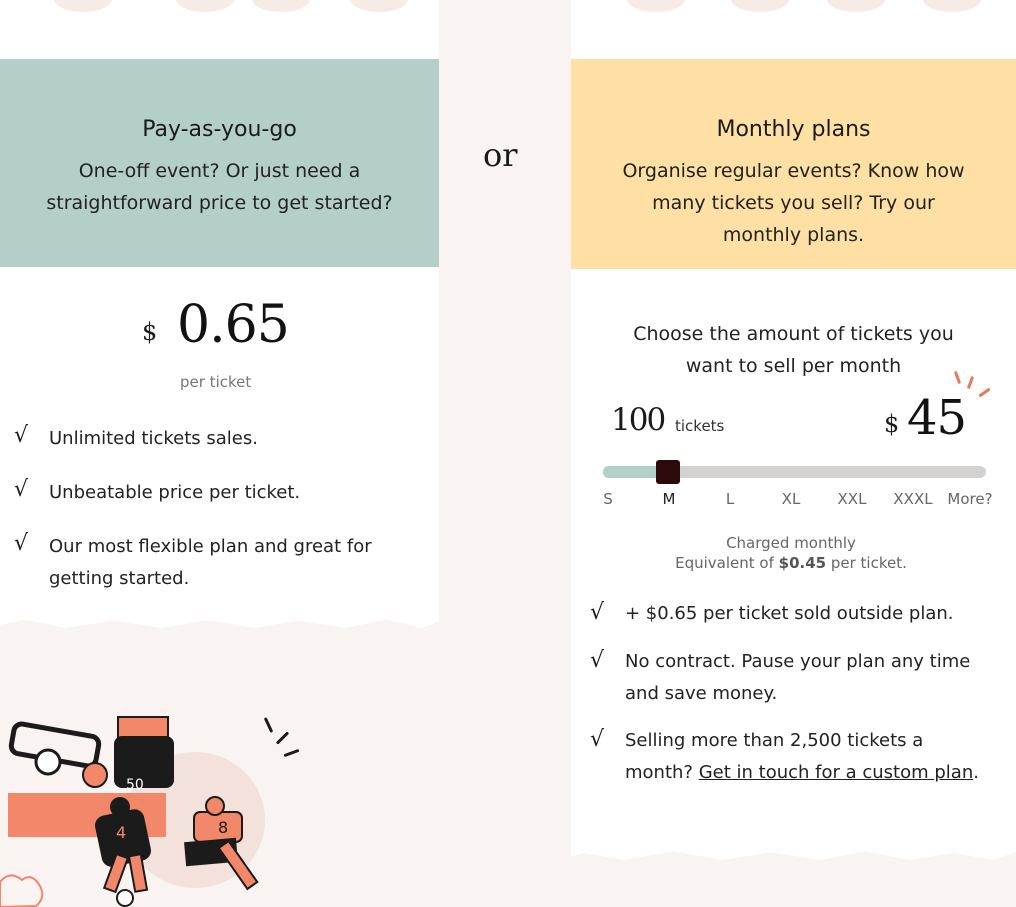 The image size is (1016, 907). Describe the element at coordinates (121, 832) in the screenshot. I see `jersey-number: 4` at that location.